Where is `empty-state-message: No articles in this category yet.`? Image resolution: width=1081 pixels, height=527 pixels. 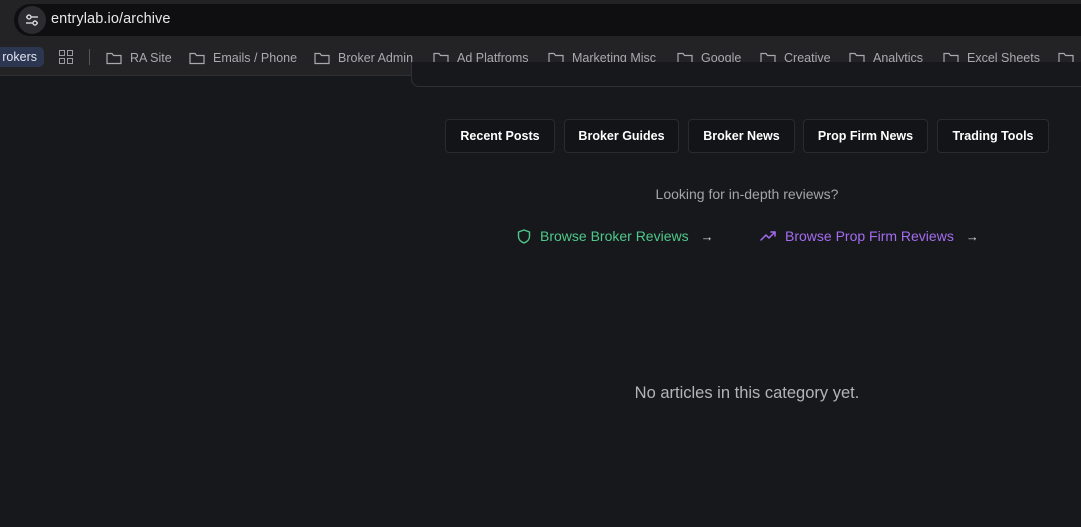 empty-state-message: No articles in this category yet. is located at coordinates (747, 393).